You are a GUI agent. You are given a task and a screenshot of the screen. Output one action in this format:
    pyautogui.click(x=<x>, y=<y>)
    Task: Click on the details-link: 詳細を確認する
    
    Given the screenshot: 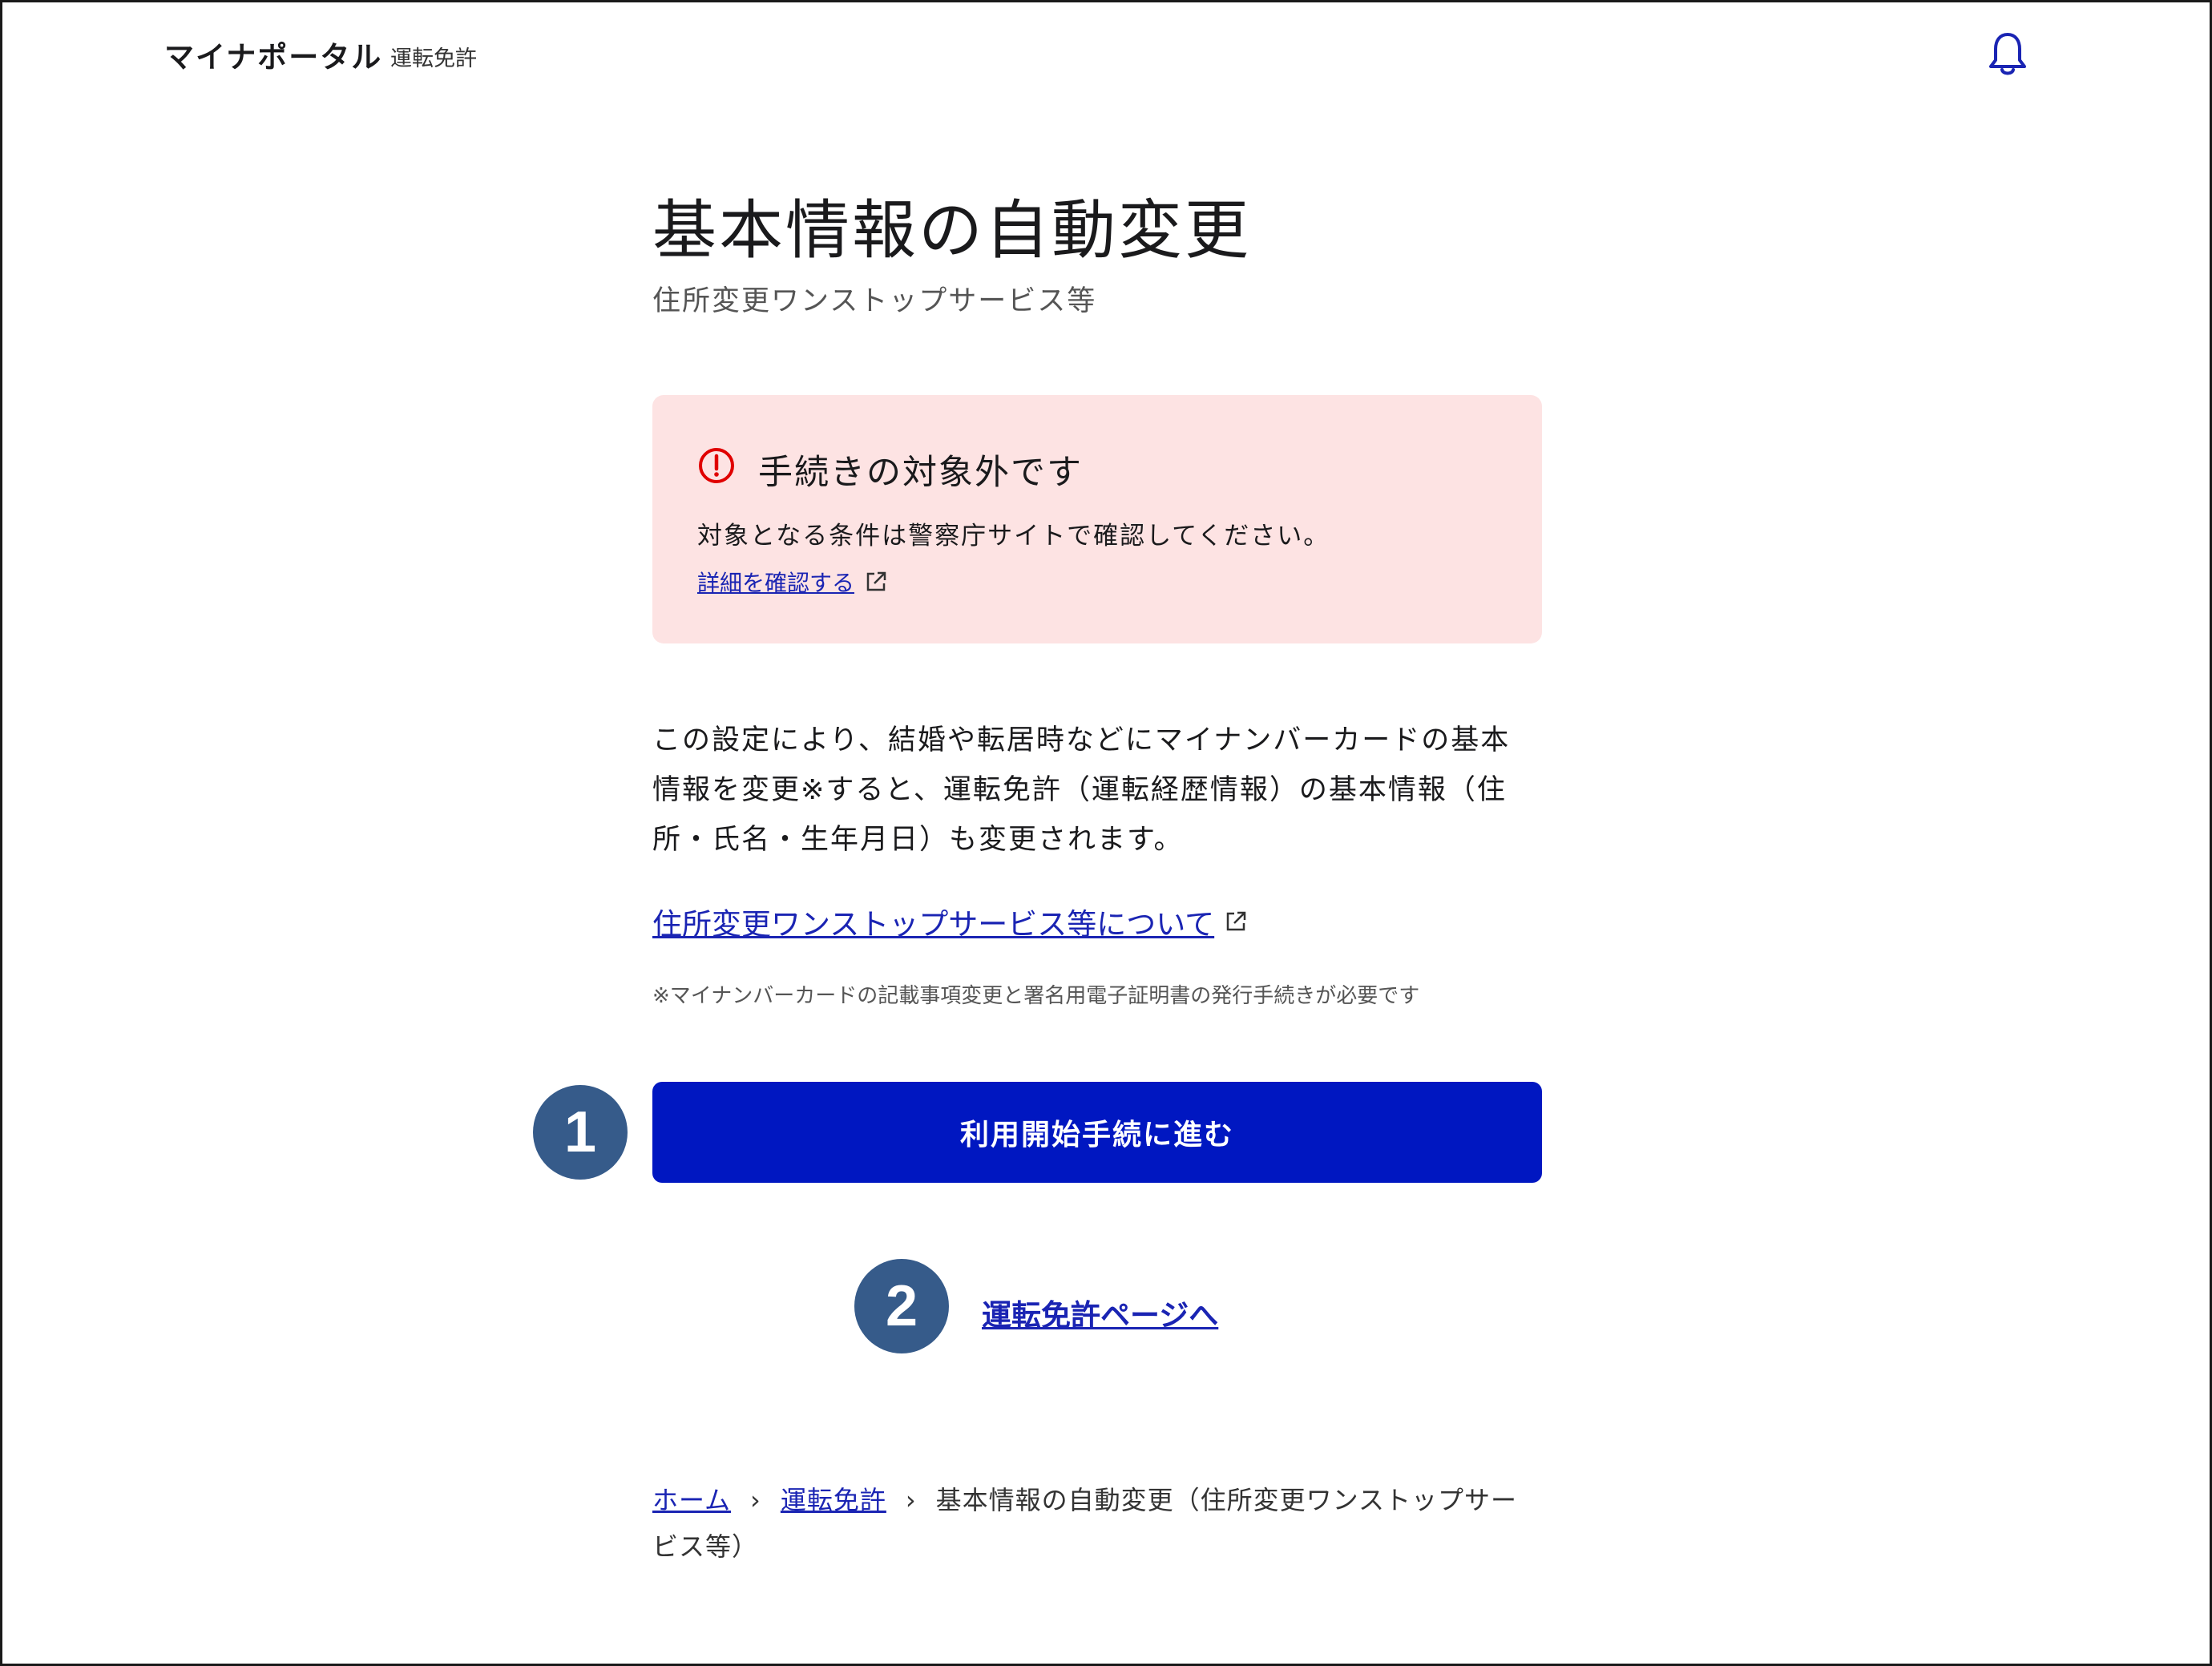 What is the action you would take?
    pyautogui.click(x=792, y=582)
    